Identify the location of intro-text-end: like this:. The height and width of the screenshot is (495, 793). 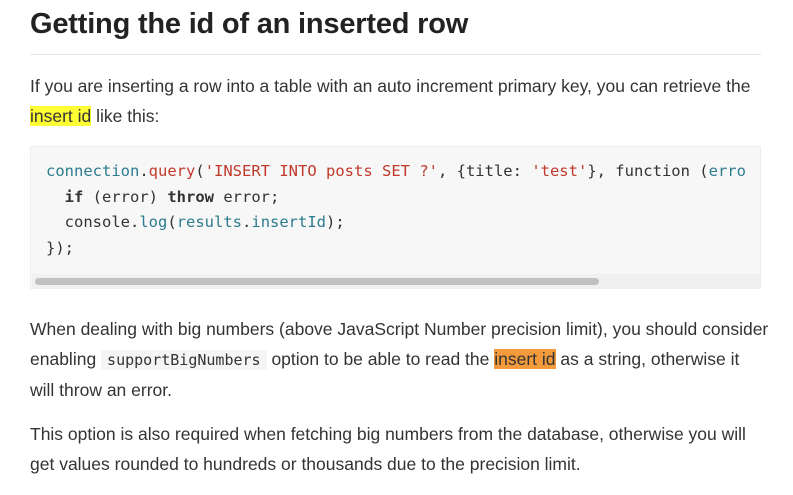
(125, 116).